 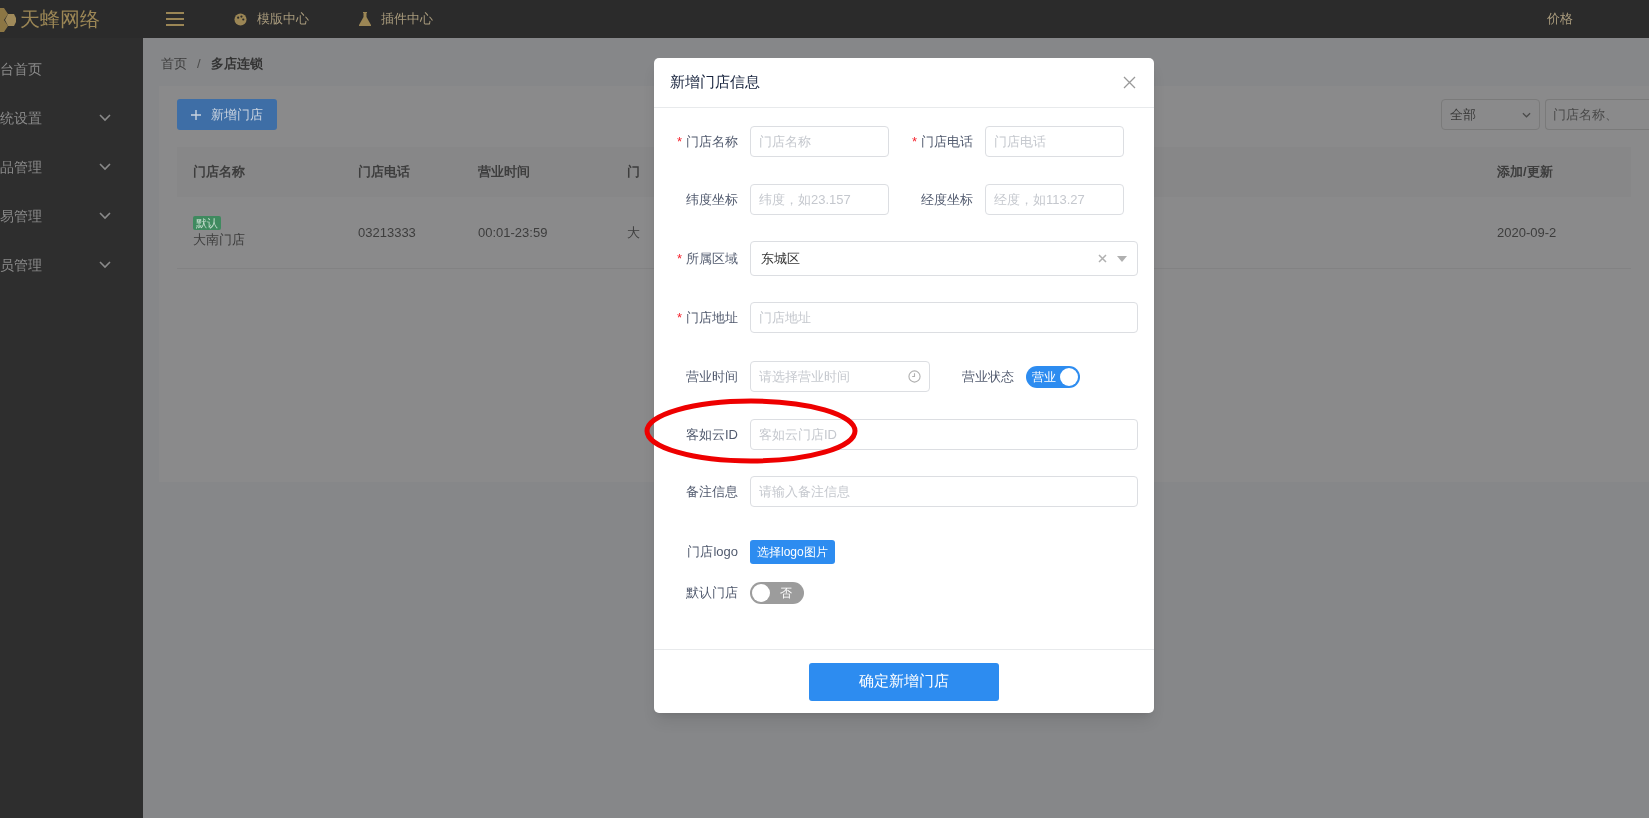 I want to click on table-cell-text: 2020-09-2, so click(x=1527, y=232).